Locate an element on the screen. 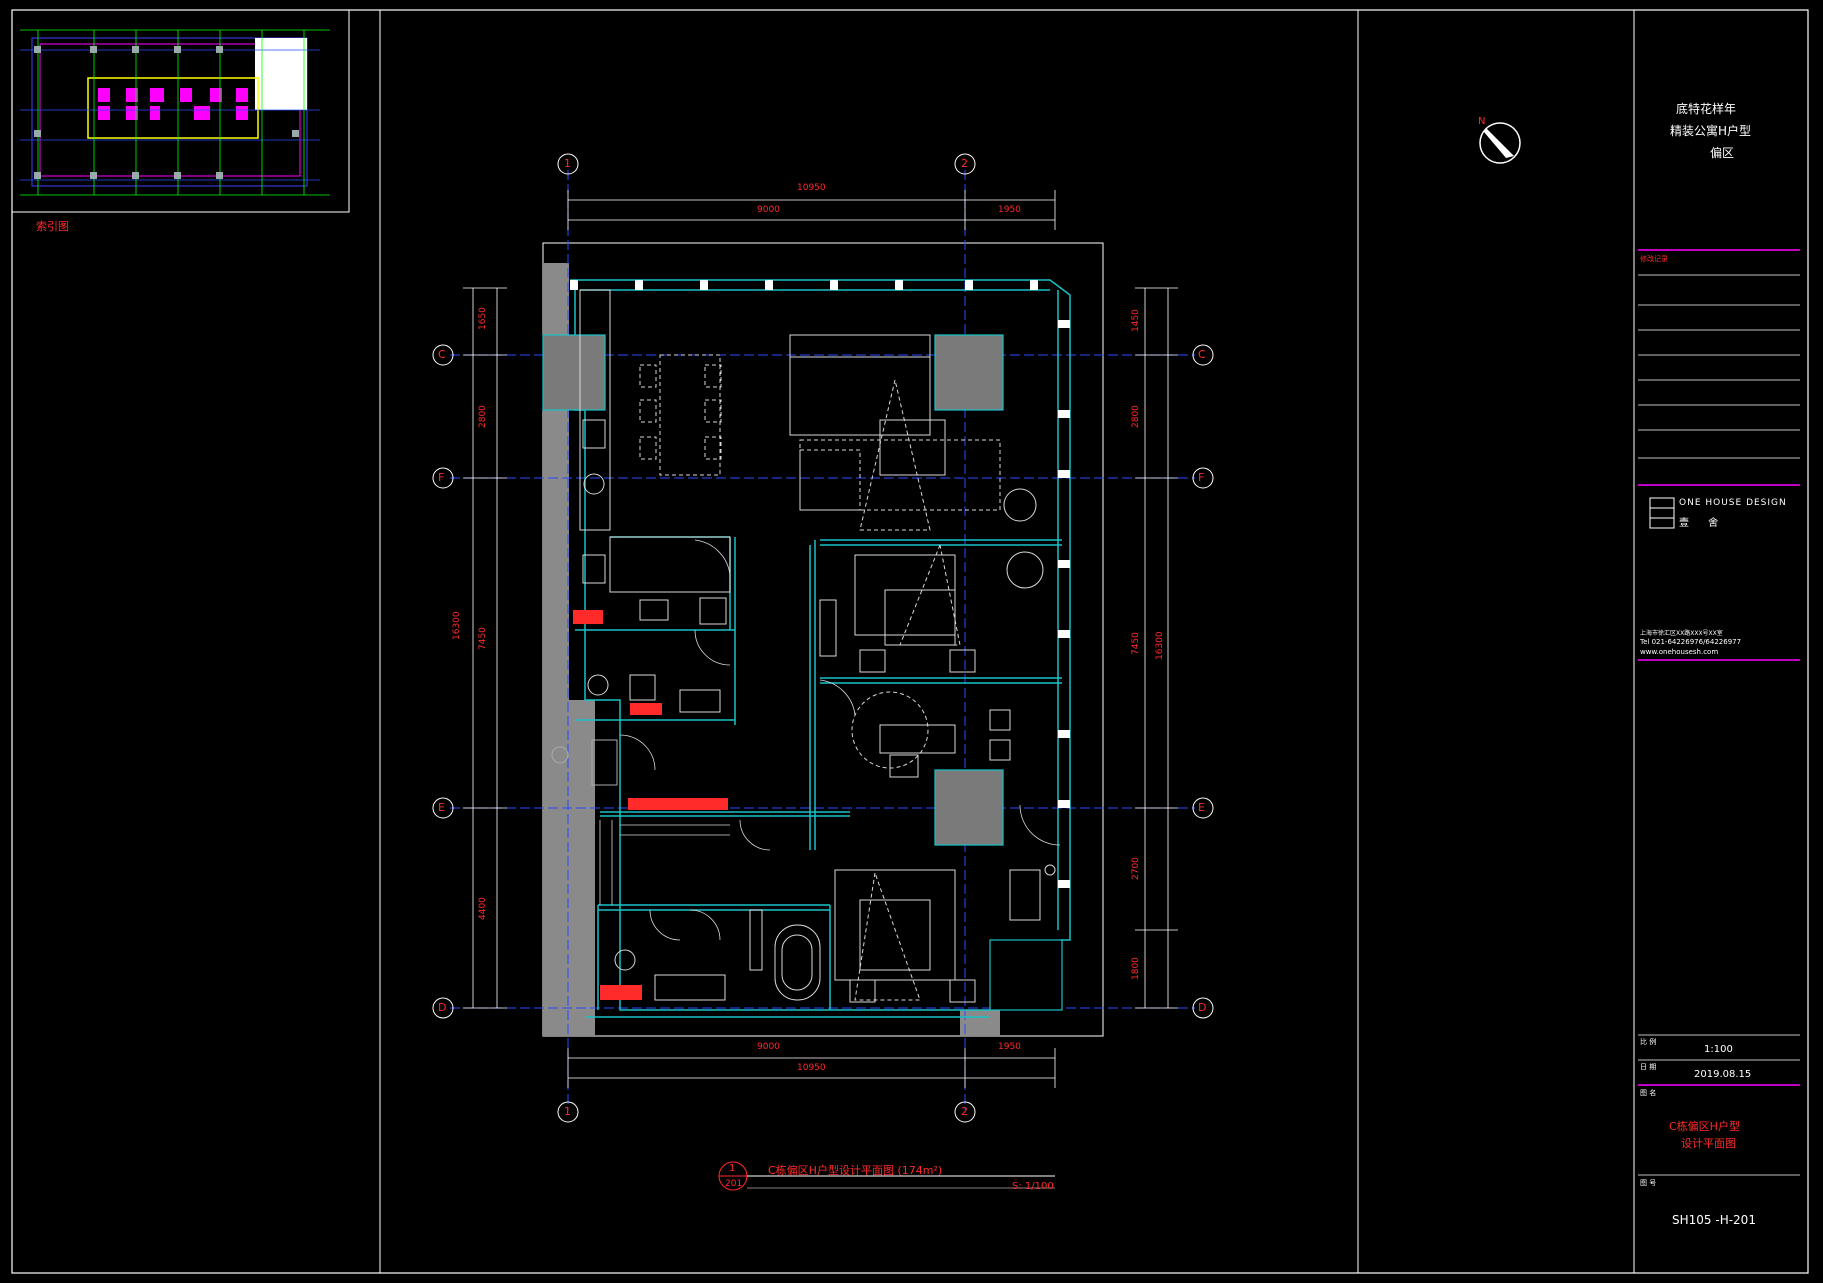  drawing-number-code: SH105 -H-201 is located at coordinates (1714, 1220).